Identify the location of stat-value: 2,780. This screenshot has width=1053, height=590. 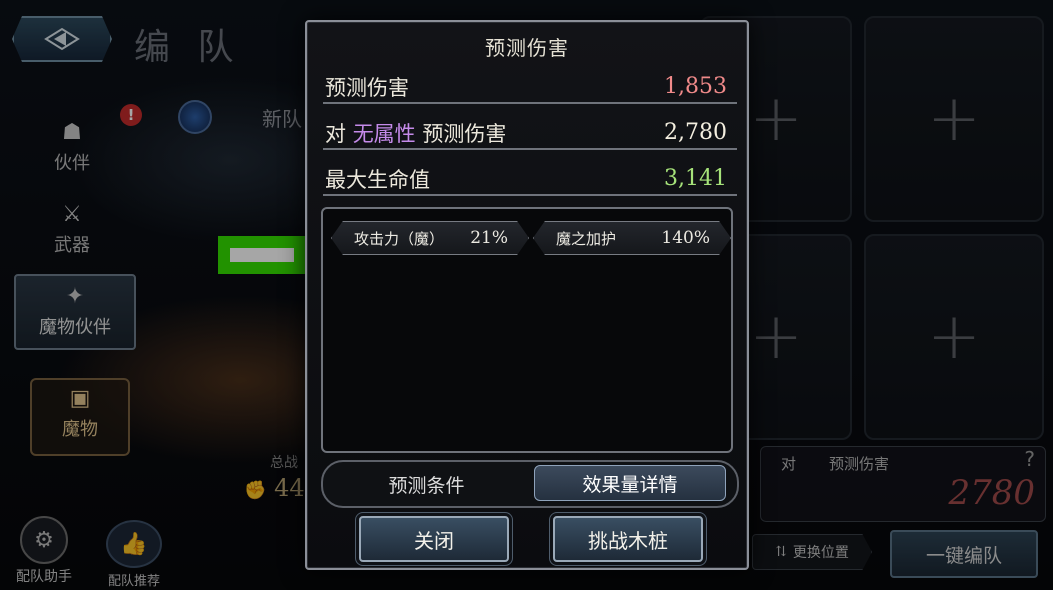
(695, 132).